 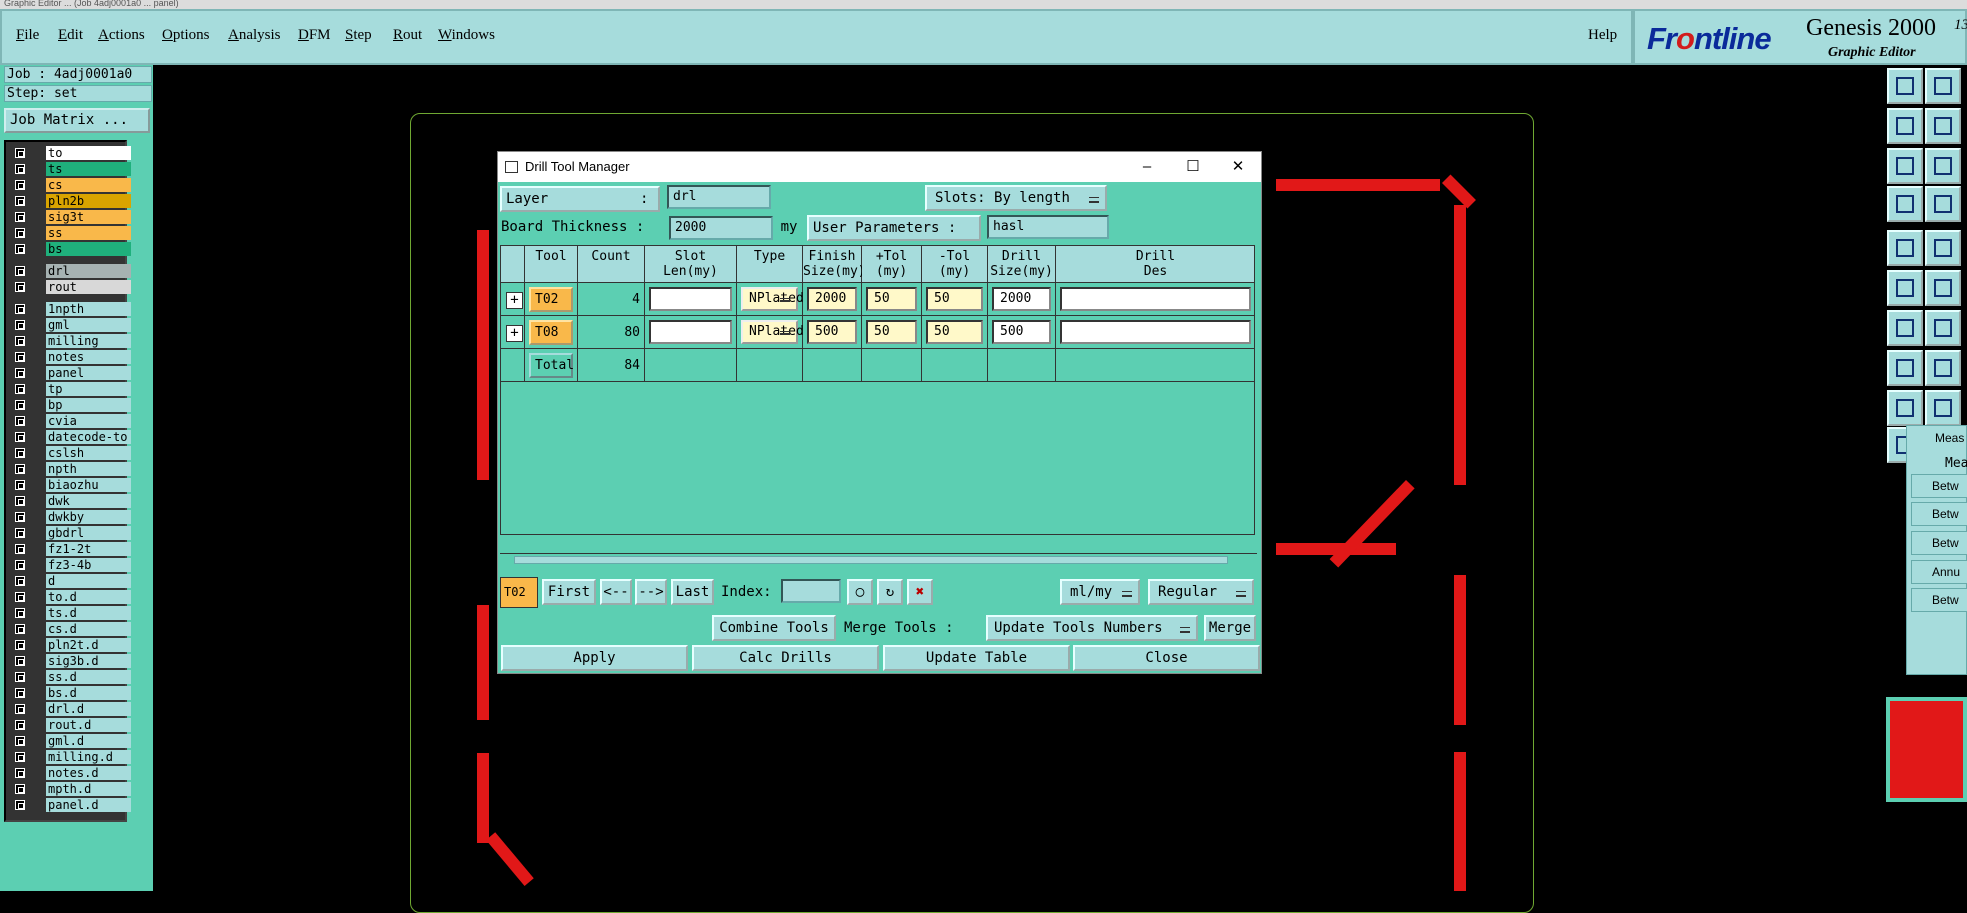 I want to click on layer-row-cs: cs, so click(x=70, y=185).